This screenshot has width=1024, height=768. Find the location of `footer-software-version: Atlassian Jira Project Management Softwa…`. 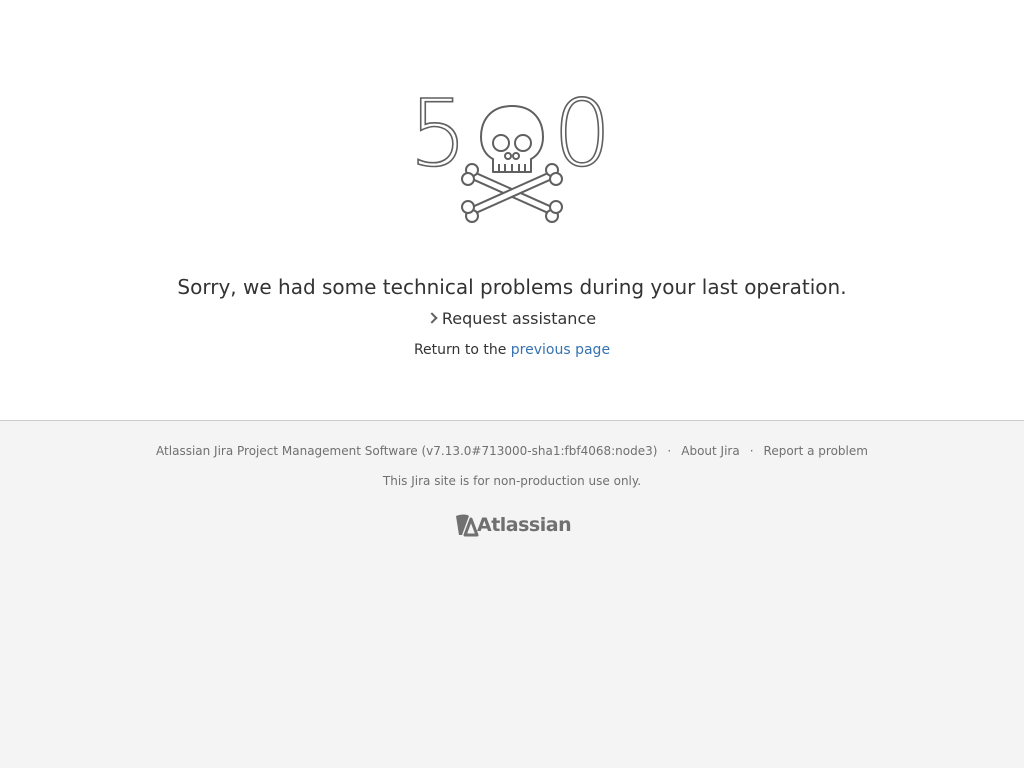

footer-software-version: Atlassian Jira Project Management Softwa… is located at coordinates (407, 451).